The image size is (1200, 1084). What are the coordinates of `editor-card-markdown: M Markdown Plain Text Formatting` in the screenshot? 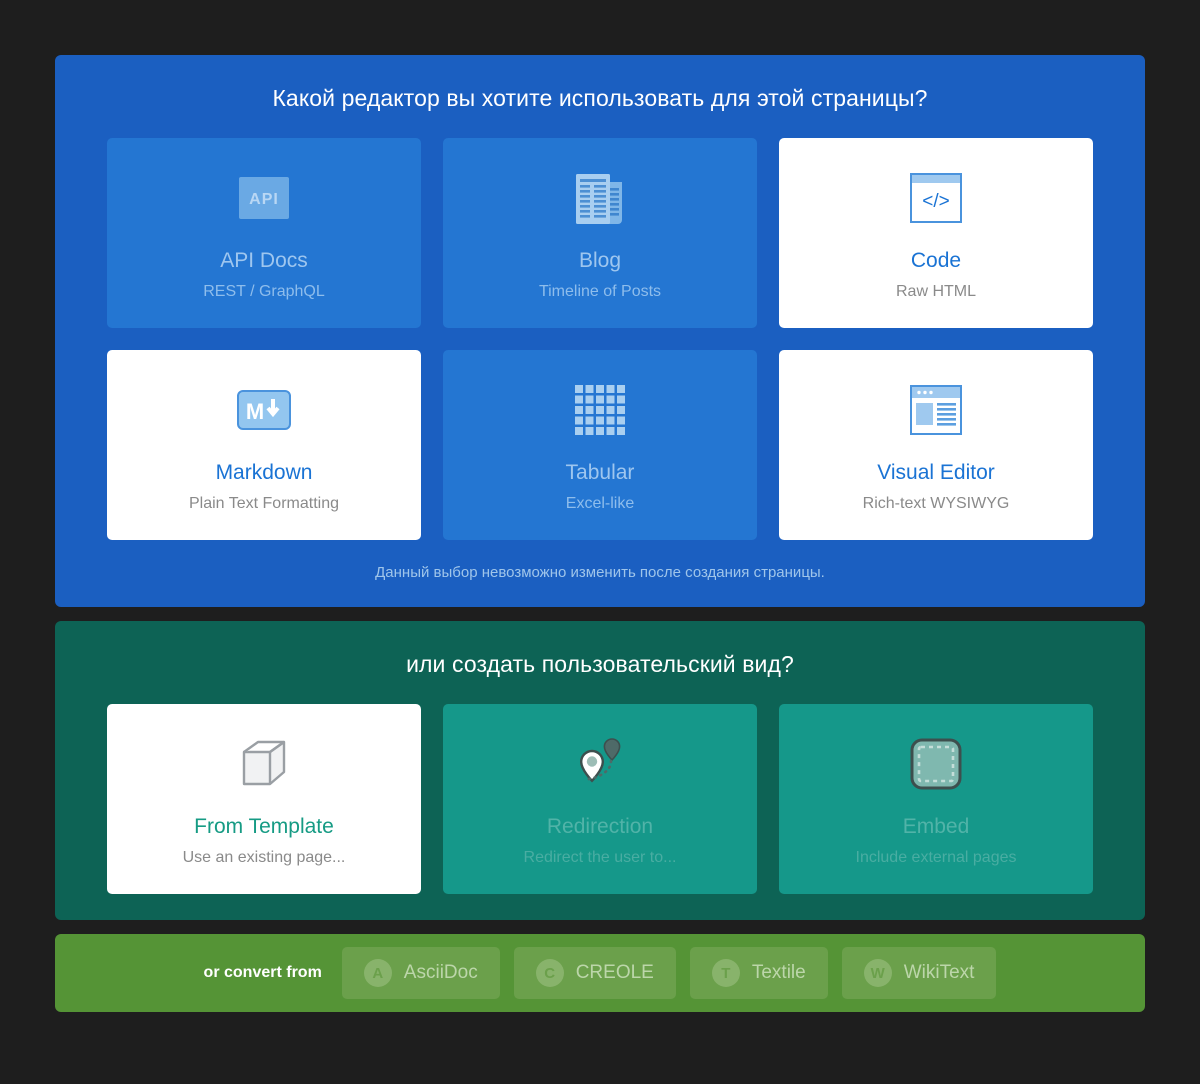 It's located at (264, 445).